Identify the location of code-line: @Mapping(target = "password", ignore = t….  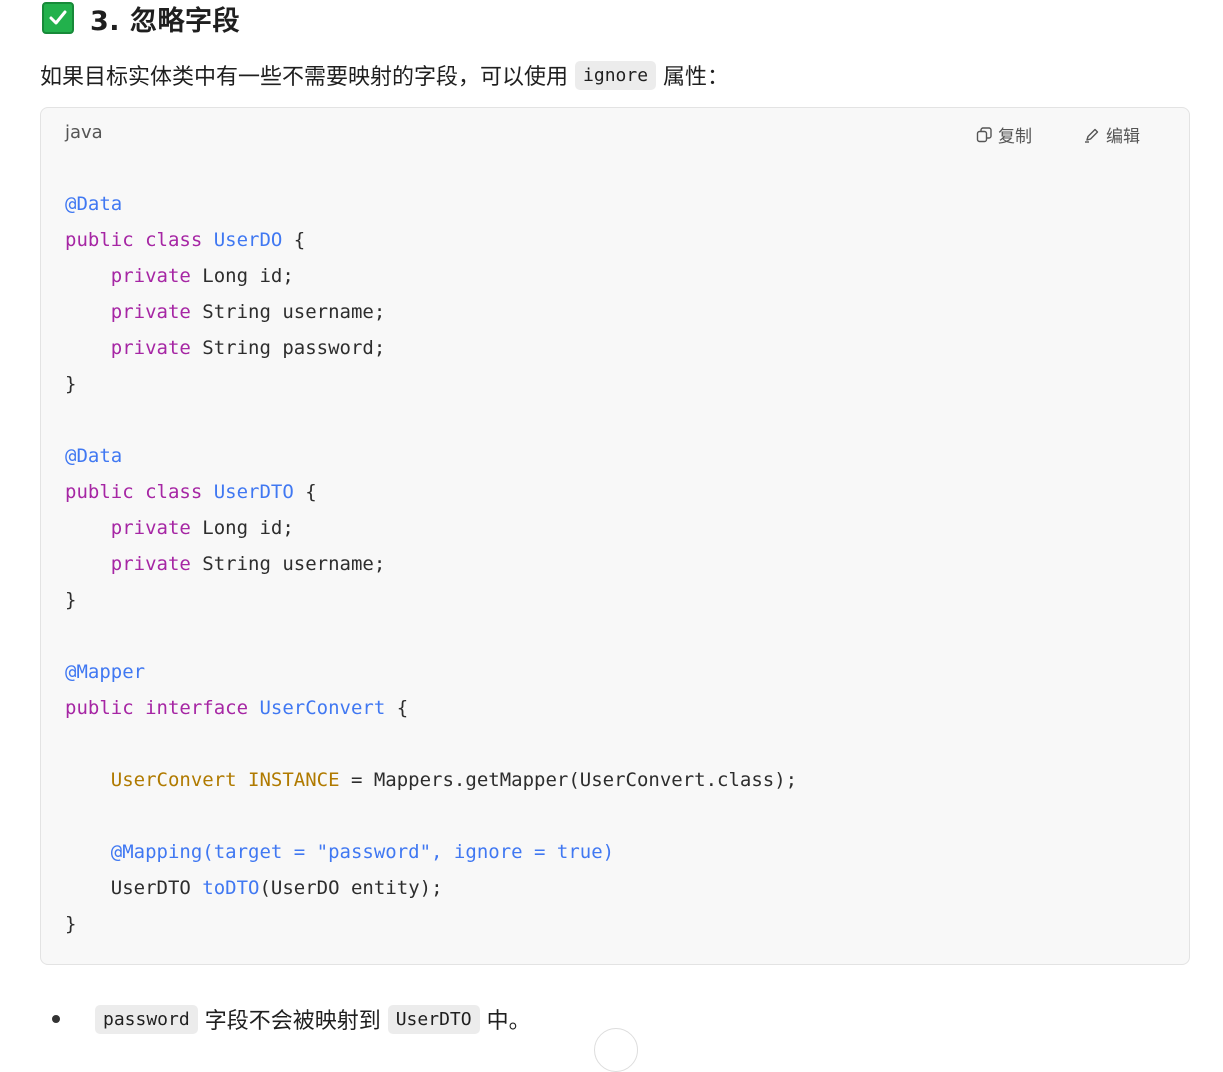
(431, 852).